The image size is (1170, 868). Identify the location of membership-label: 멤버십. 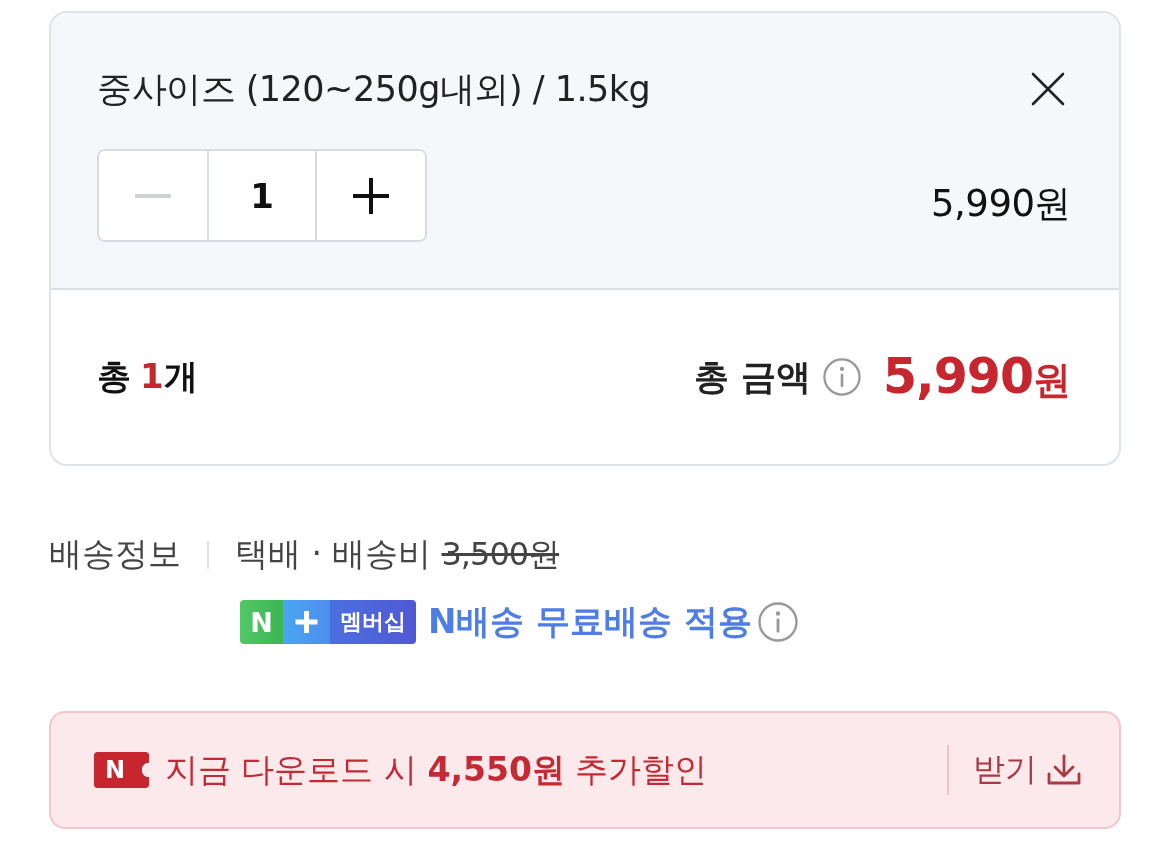
(373, 622).